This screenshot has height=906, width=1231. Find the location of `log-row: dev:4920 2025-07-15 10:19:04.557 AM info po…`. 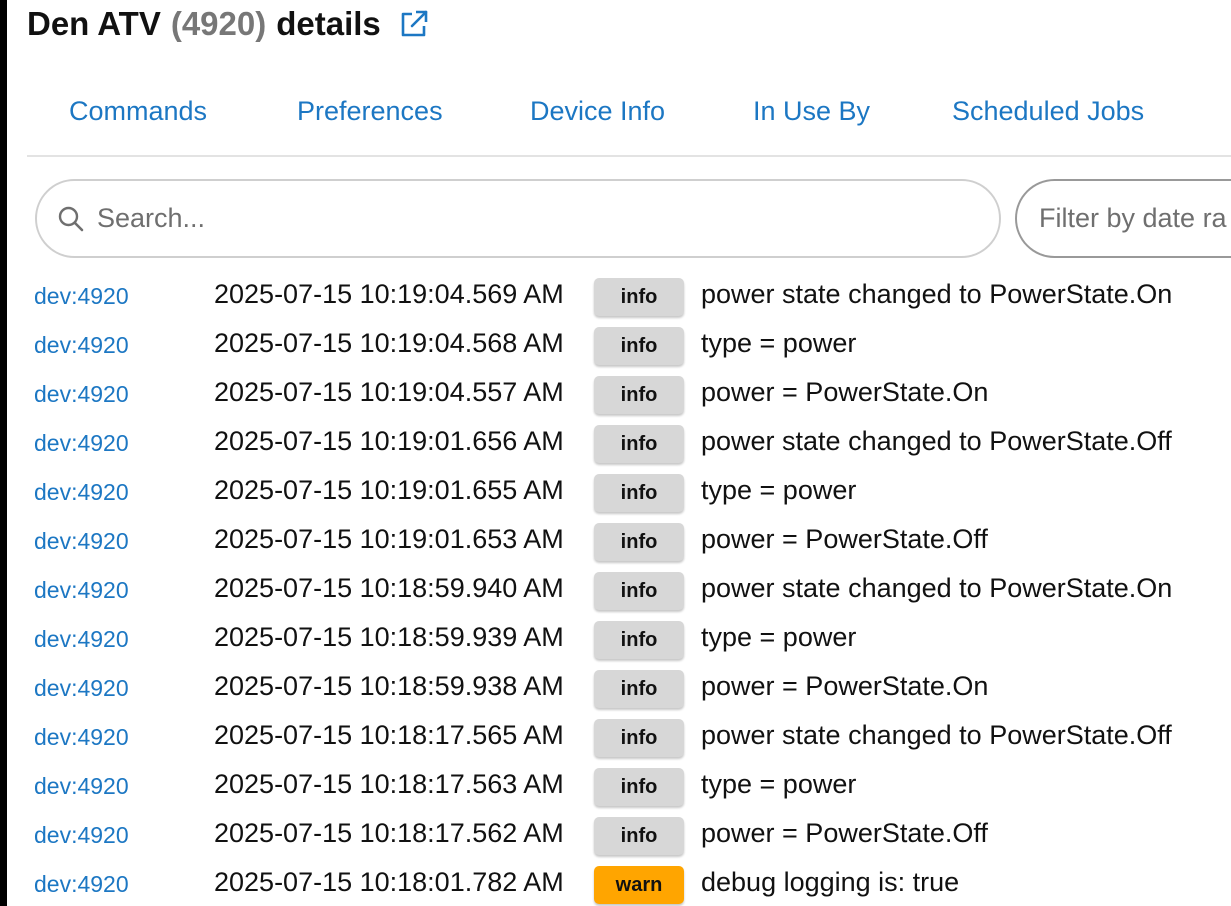

log-row: dev:4920 2025-07-15 10:19:04.557 AM info po… is located at coordinates (615, 392).